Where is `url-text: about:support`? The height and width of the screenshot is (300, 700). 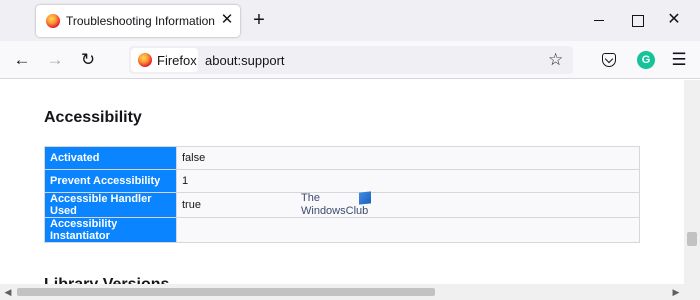 url-text: about:support is located at coordinates (245, 60).